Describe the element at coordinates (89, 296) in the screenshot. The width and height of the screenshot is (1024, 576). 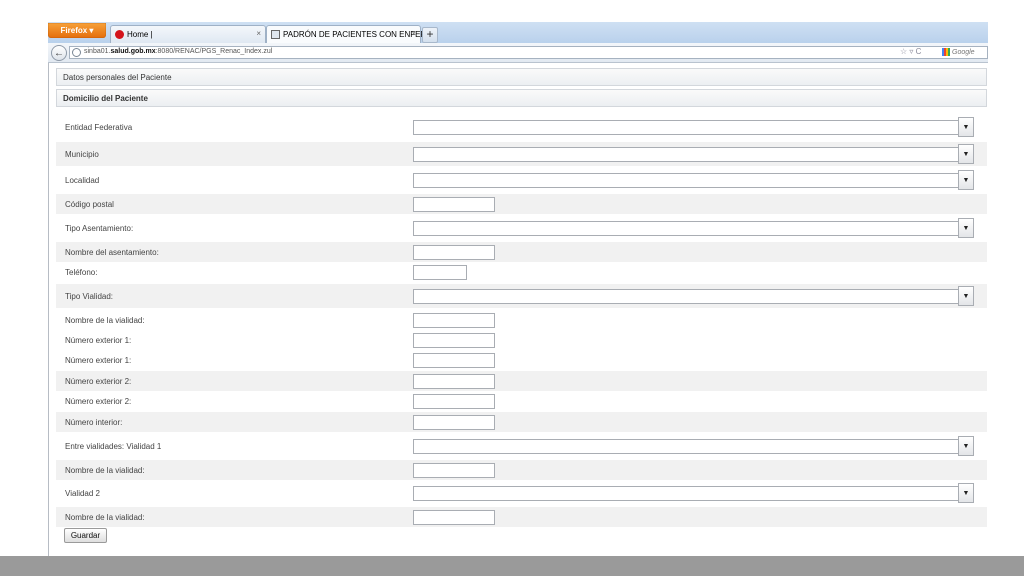
I see `field-label: Tipo Vialidad:` at that location.